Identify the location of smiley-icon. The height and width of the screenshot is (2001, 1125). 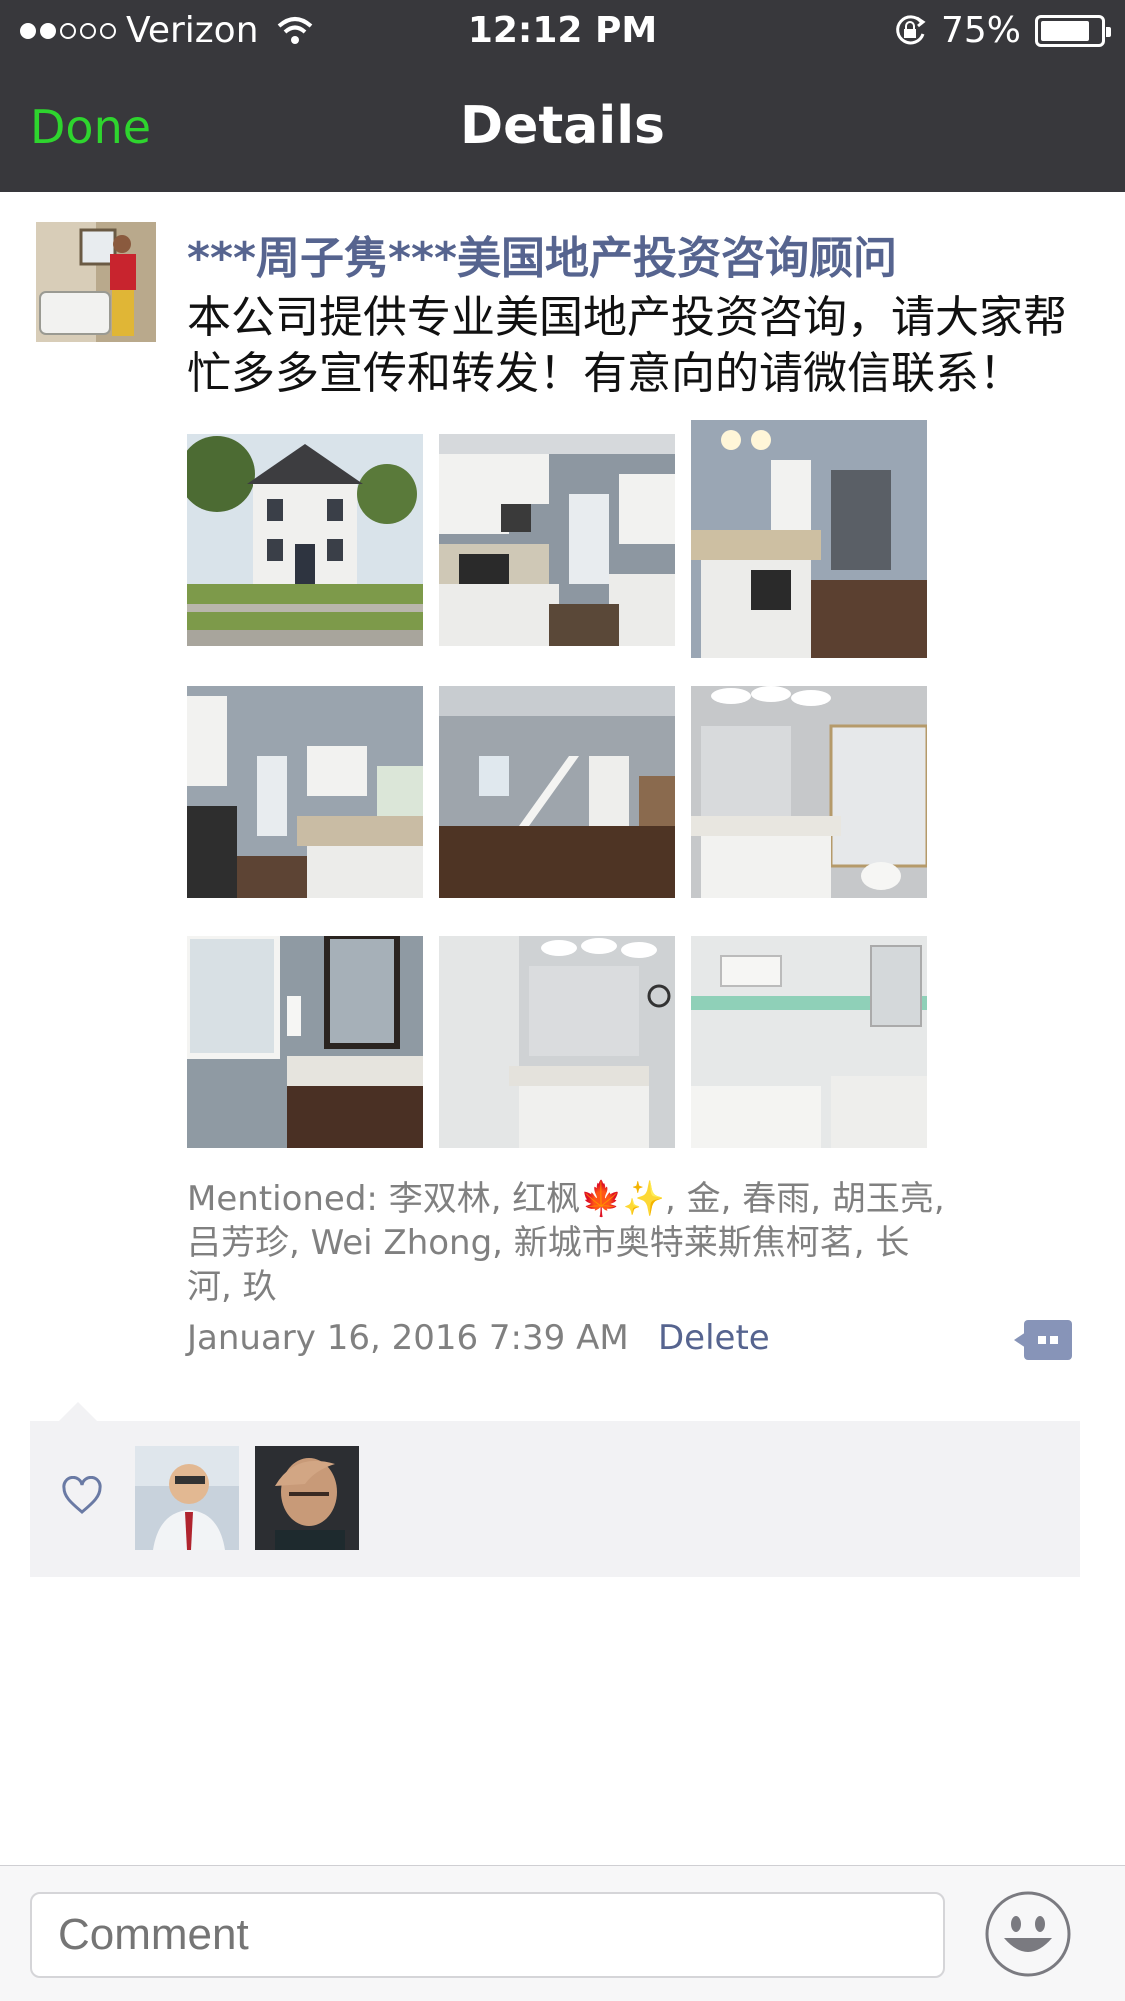
(1028, 1934).